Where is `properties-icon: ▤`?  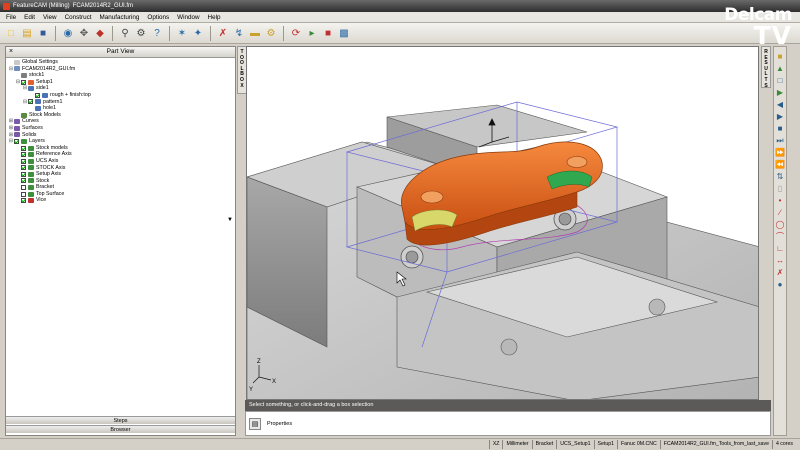
properties-icon: ▤ is located at coordinates (255, 423).